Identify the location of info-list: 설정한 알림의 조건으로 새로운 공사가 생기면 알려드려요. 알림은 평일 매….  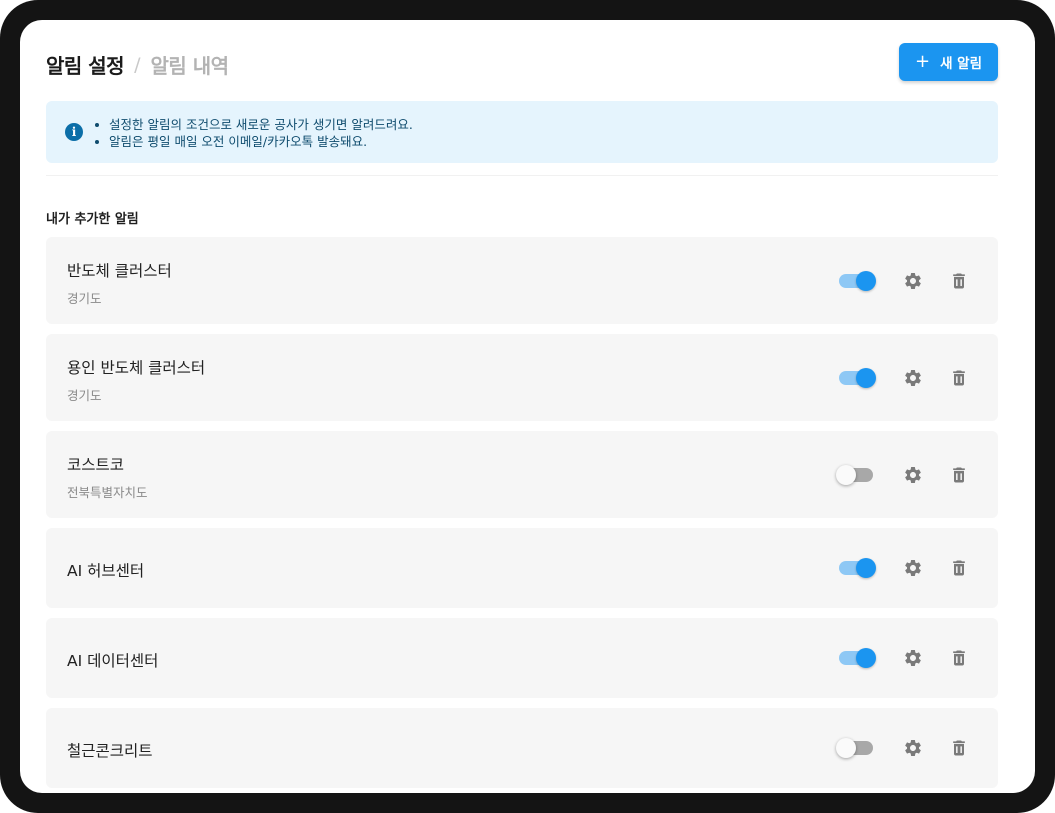
(253, 133).